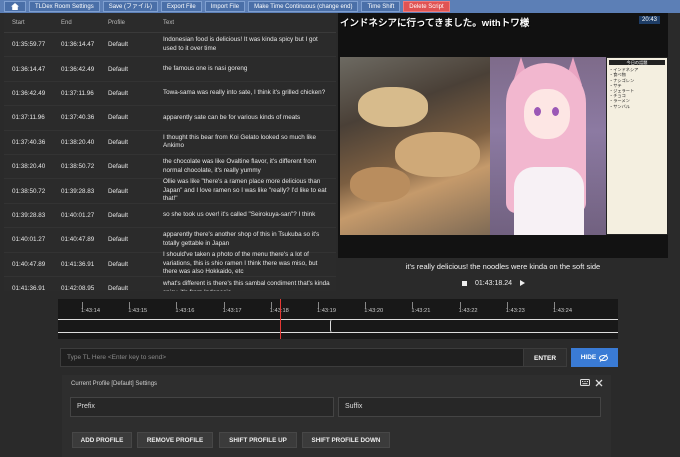  I want to click on character-avatar, so click(548, 150).